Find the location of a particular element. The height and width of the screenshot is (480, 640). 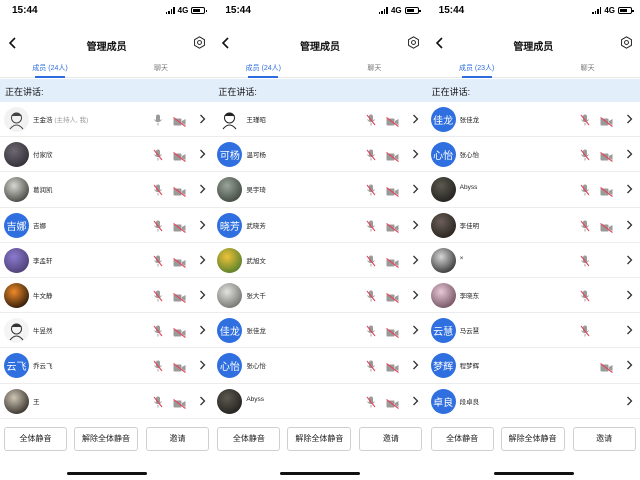

avatar-illustration is located at coordinates (16, 121).